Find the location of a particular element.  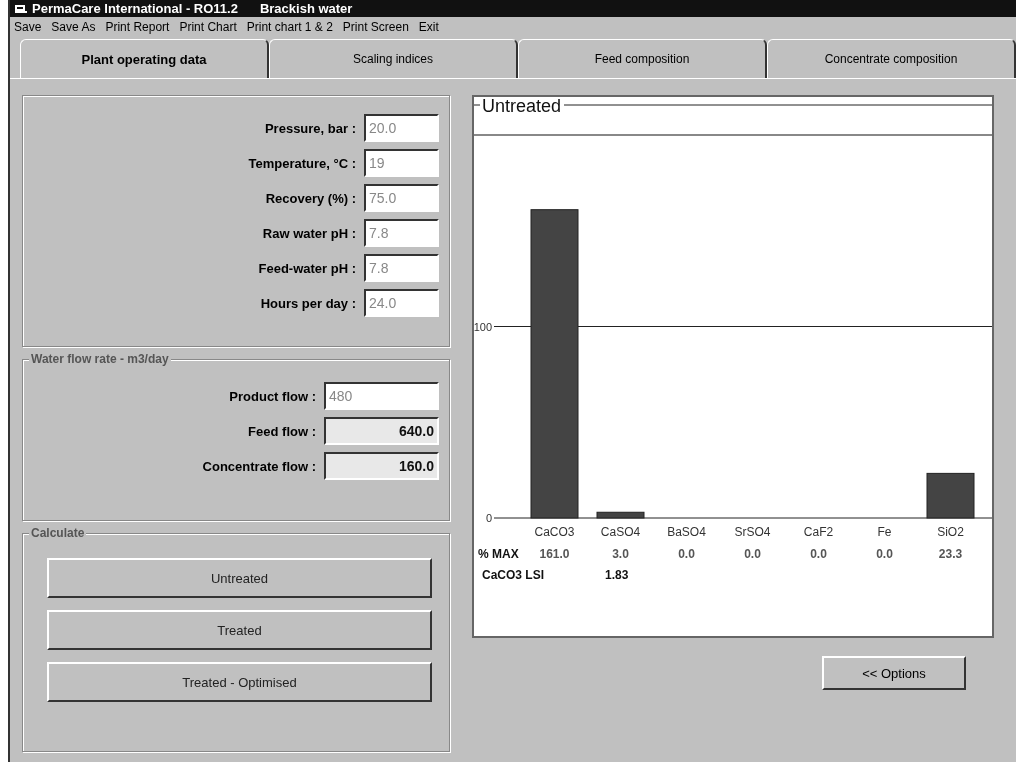

field-label: Recovery (%) : is located at coordinates (310, 198).